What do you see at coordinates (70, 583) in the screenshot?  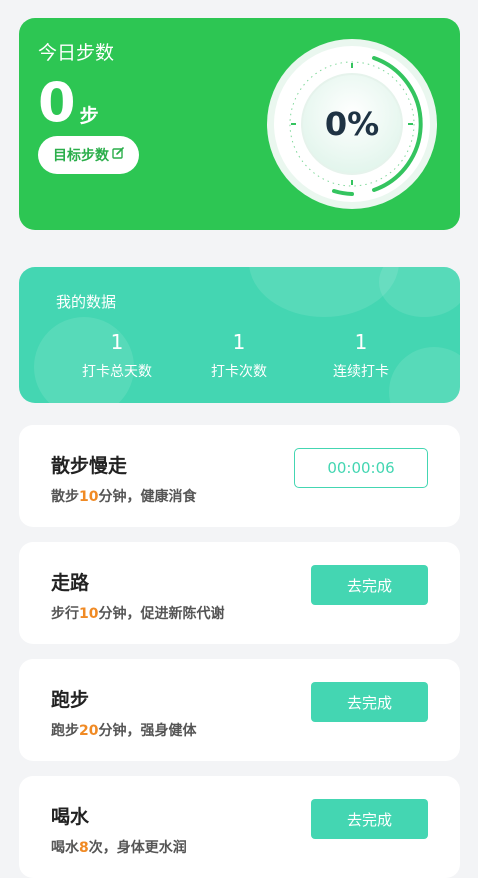 I see `task-name: 走路` at bounding box center [70, 583].